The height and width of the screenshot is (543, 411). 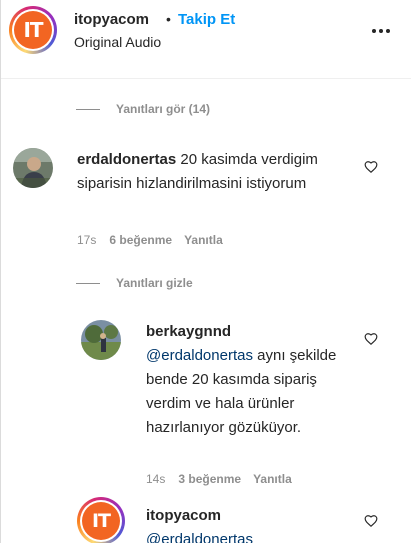 I want to click on hide-replies-button: Yanıtları gizle, so click(x=134, y=283).